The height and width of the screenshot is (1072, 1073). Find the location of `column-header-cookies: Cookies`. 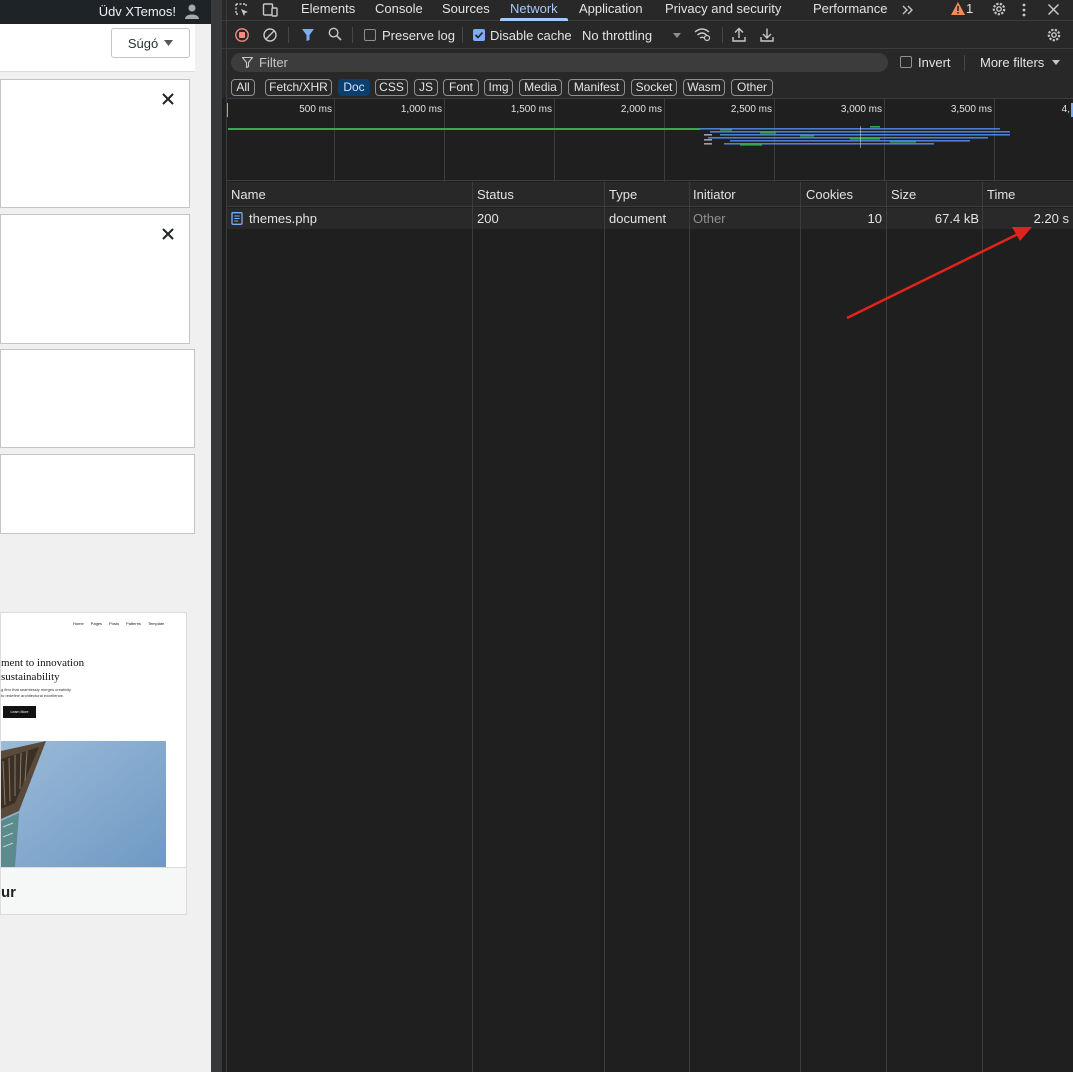

column-header-cookies: Cookies is located at coordinates (829, 194).